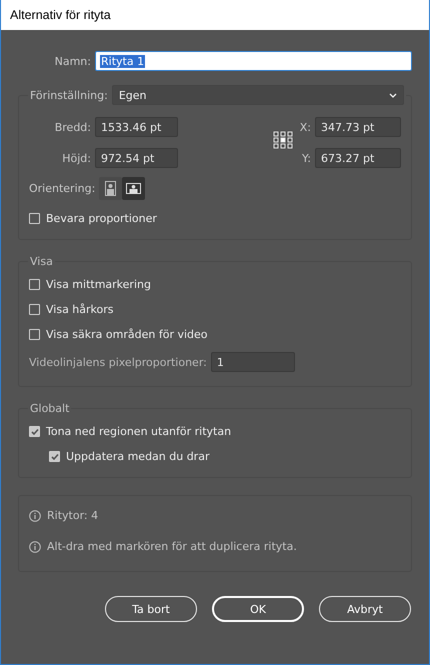  I want to click on preset-dropdown: Egen, so click(258, 95).